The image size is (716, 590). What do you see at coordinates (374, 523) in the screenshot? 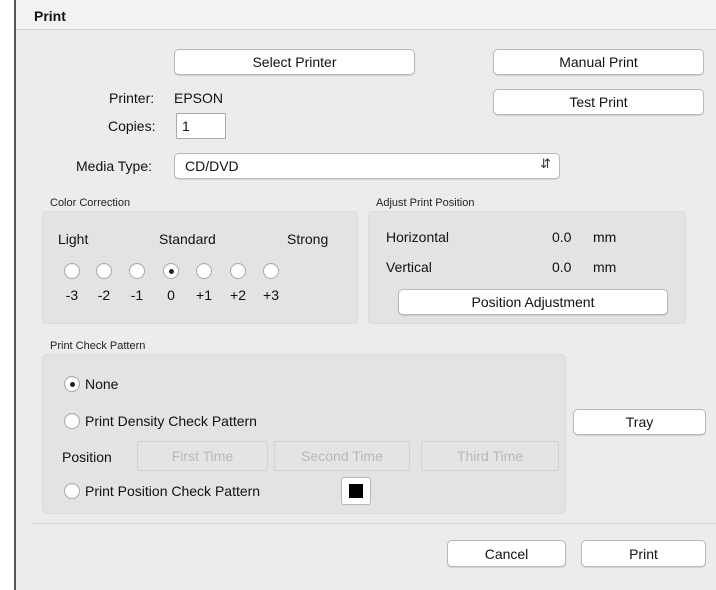
I see `footer-divider` at bounding box center [374, 523].